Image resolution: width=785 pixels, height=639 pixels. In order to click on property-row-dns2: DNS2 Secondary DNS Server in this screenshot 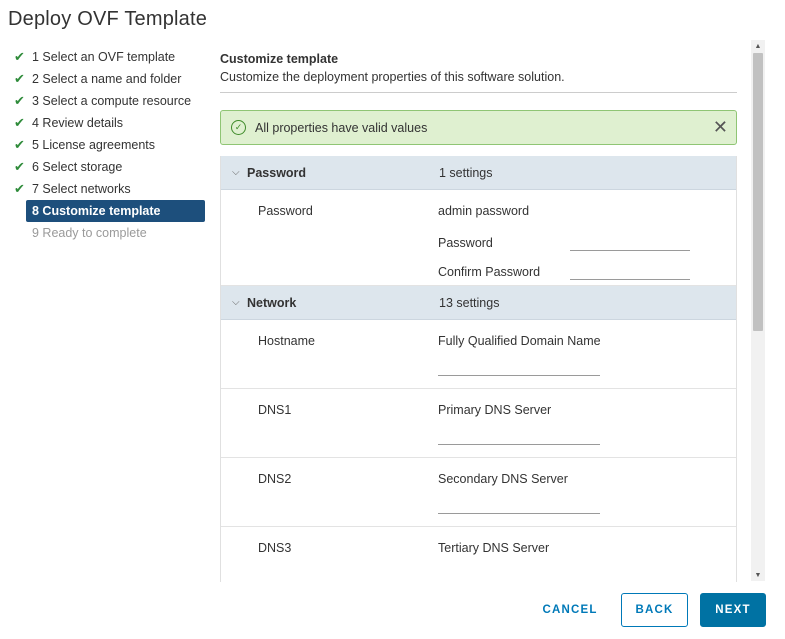, I will do `click(478, 492)`.